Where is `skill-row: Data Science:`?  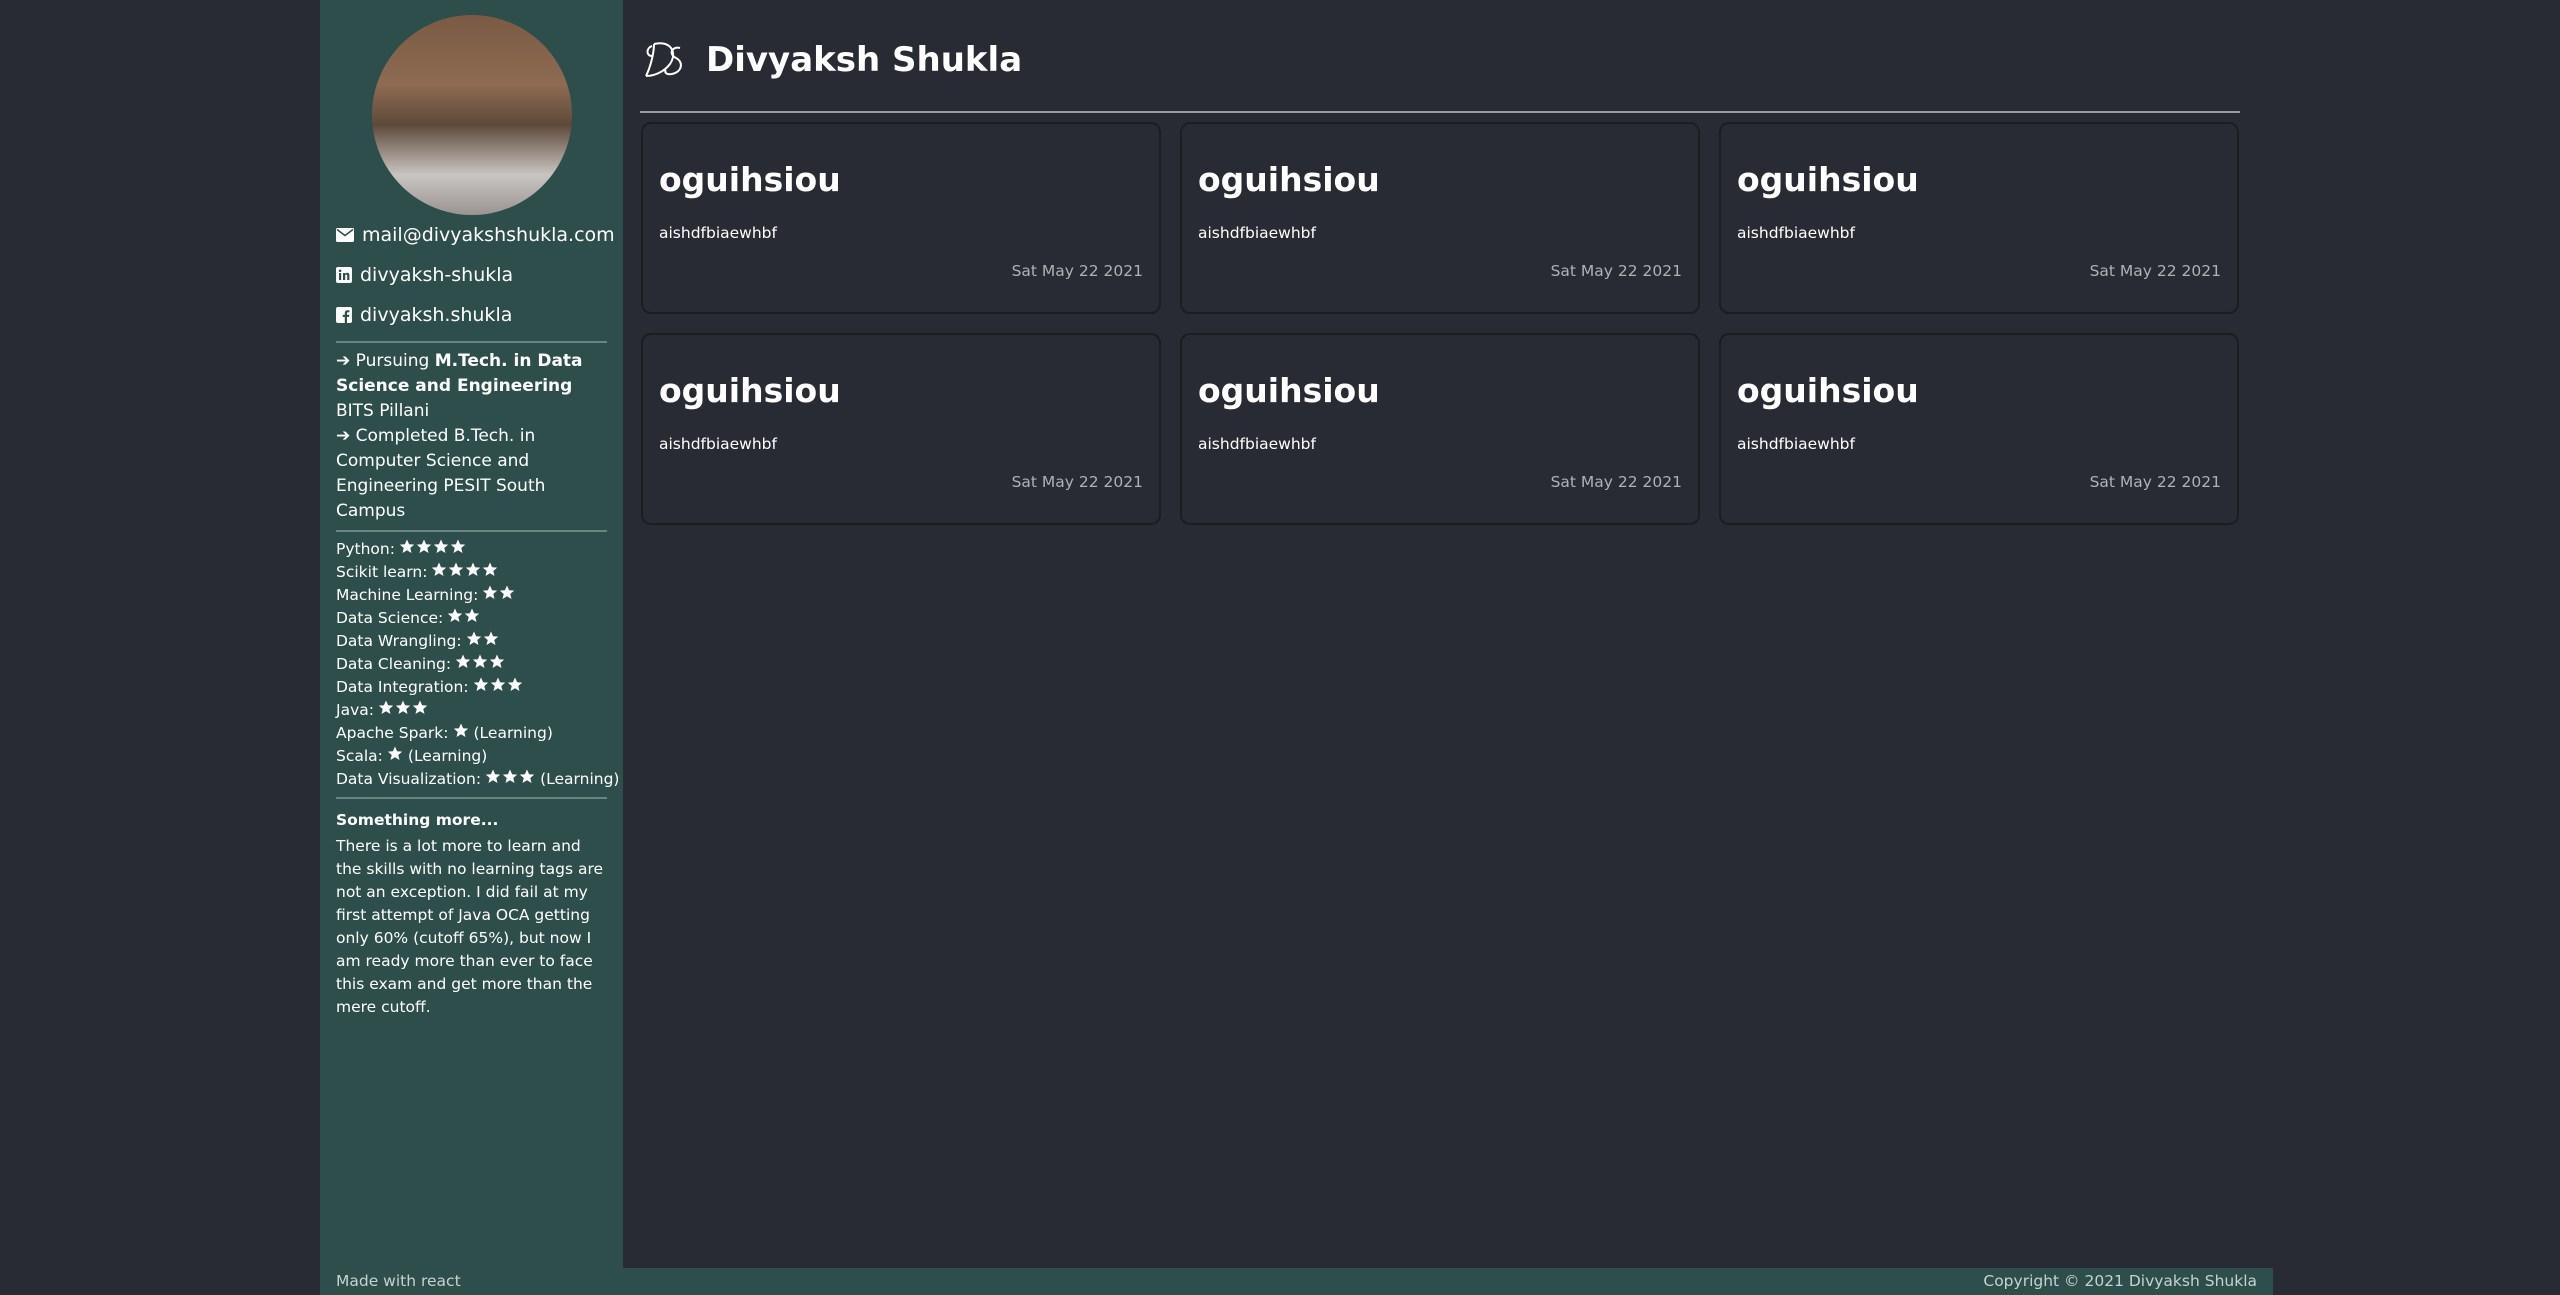 skill-row: Data Science: is located at coordinates (471, 618).